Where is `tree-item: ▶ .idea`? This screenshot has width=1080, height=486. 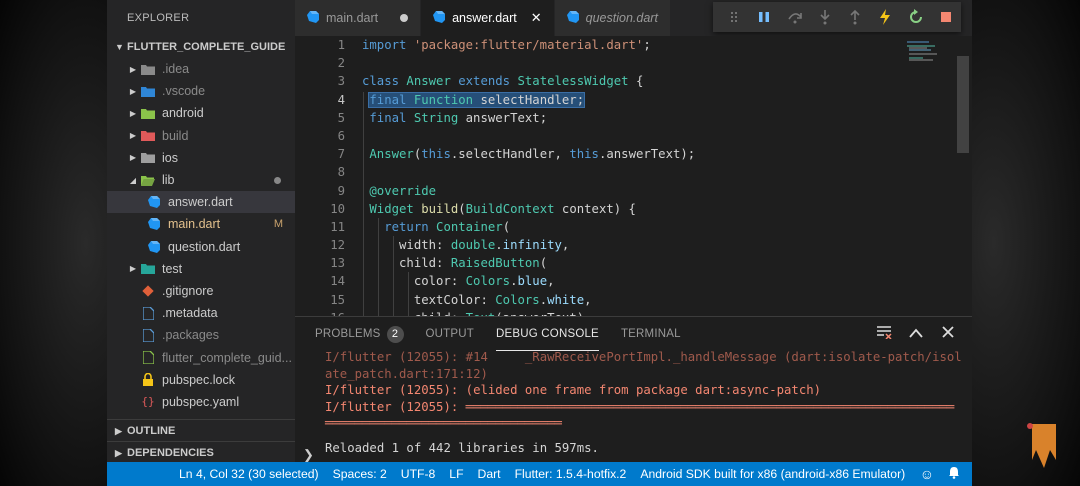
tree-item: ▶ .idea is located at coordinates (201, 69).